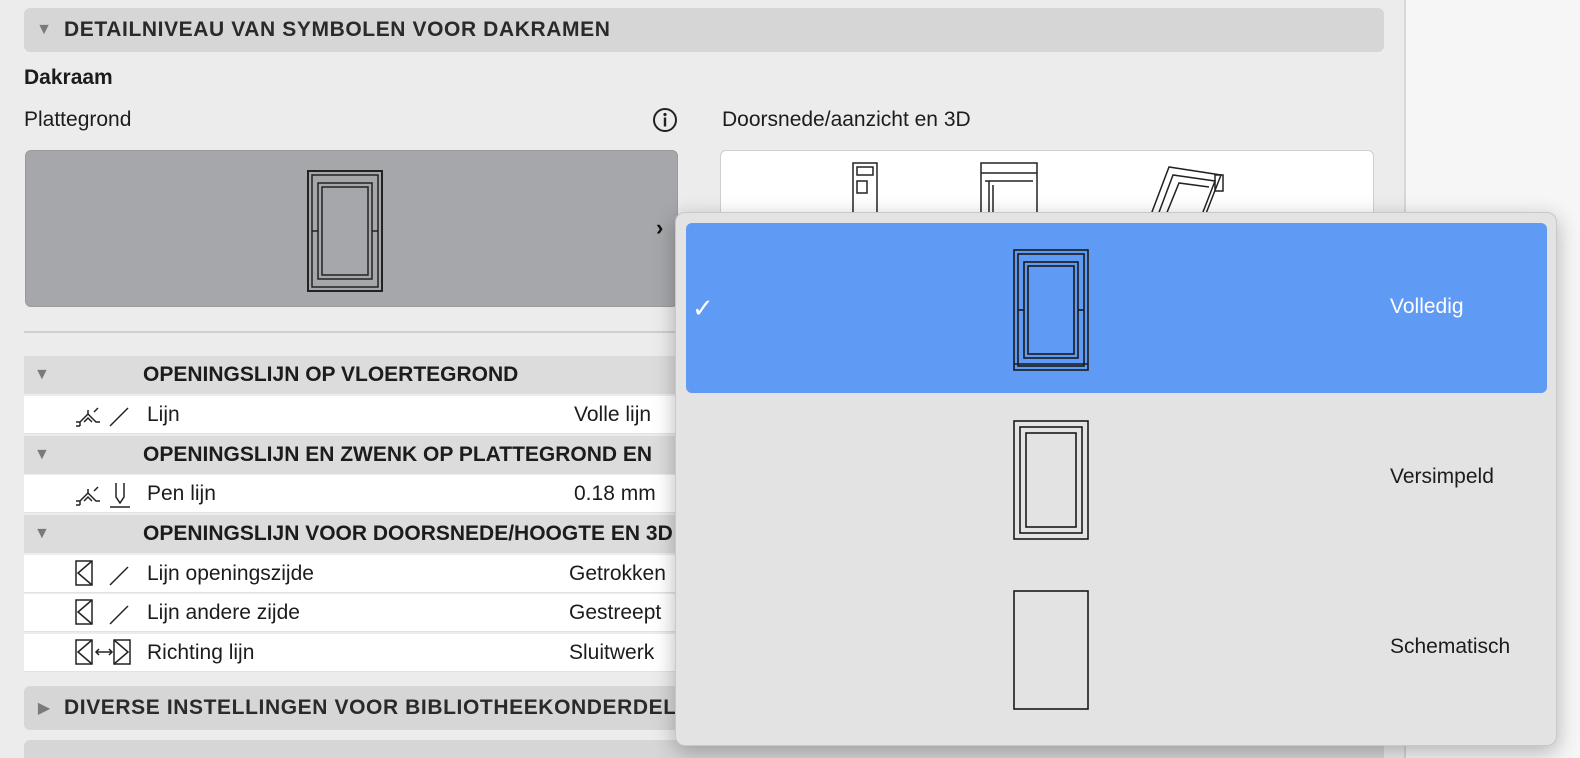 This screenshot has width=1580, height=758. Describe the element at coordinates (660, 227) in the screenshot. I see `chevron-right-icon: ›` at that location.